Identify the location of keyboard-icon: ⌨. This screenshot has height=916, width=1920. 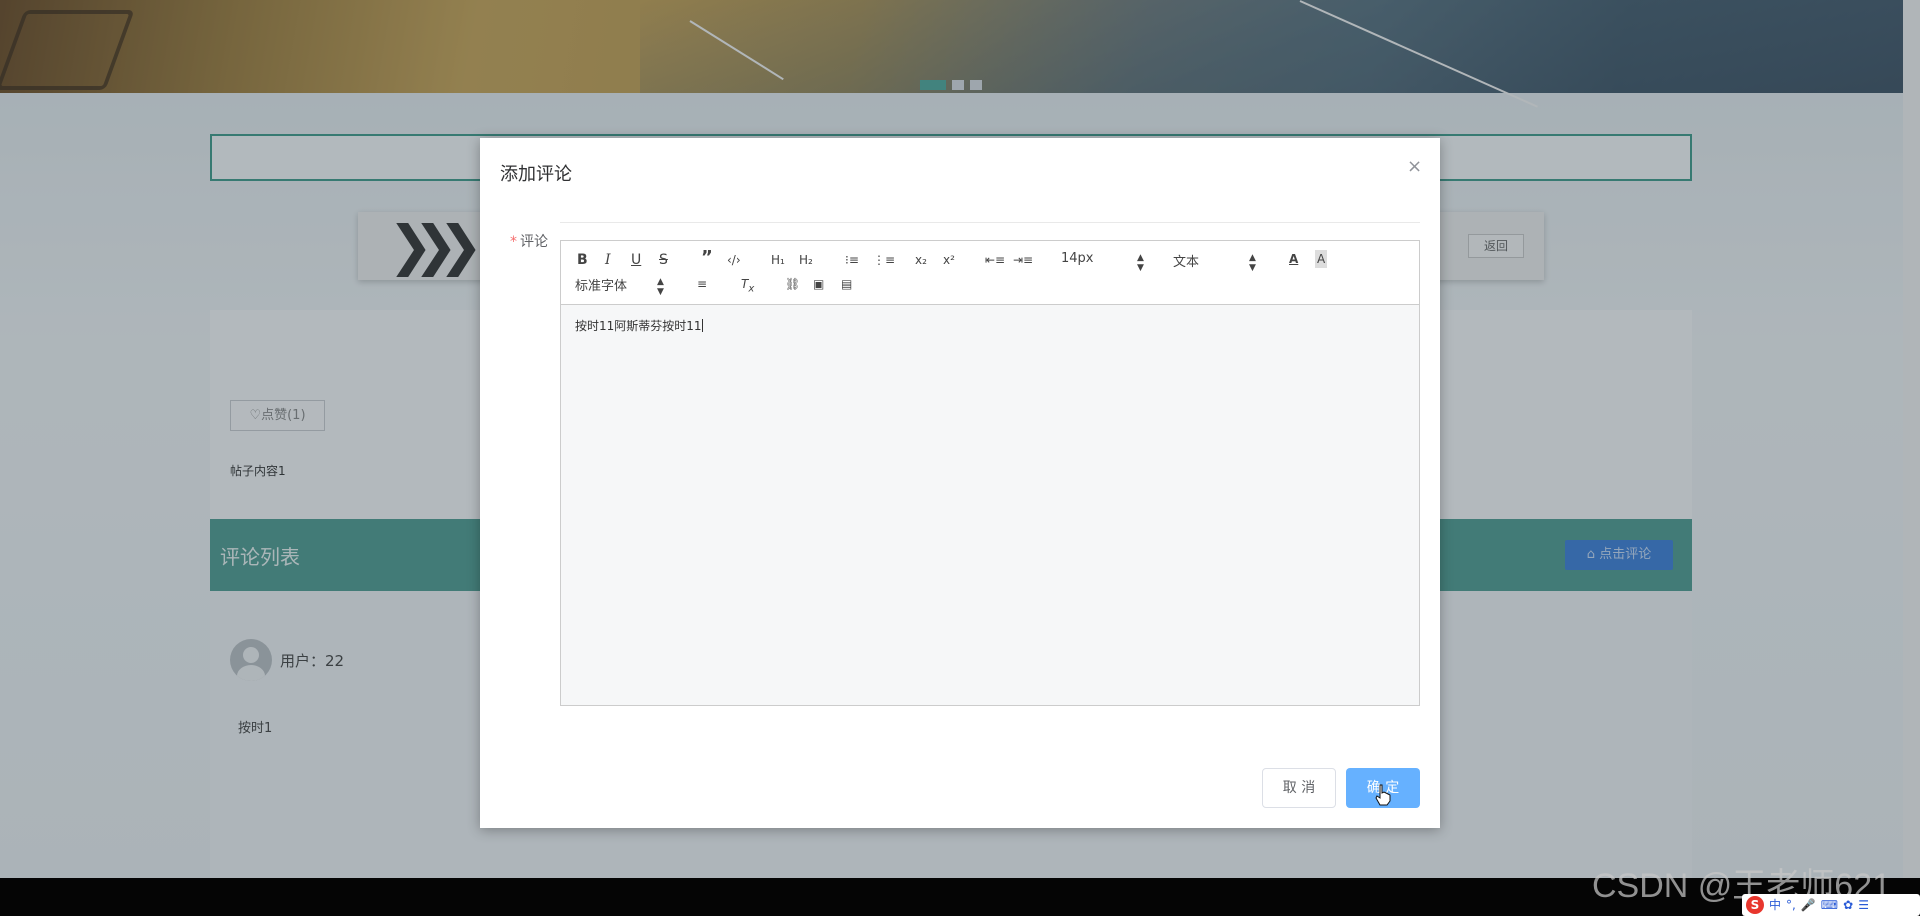
(1829, 905).